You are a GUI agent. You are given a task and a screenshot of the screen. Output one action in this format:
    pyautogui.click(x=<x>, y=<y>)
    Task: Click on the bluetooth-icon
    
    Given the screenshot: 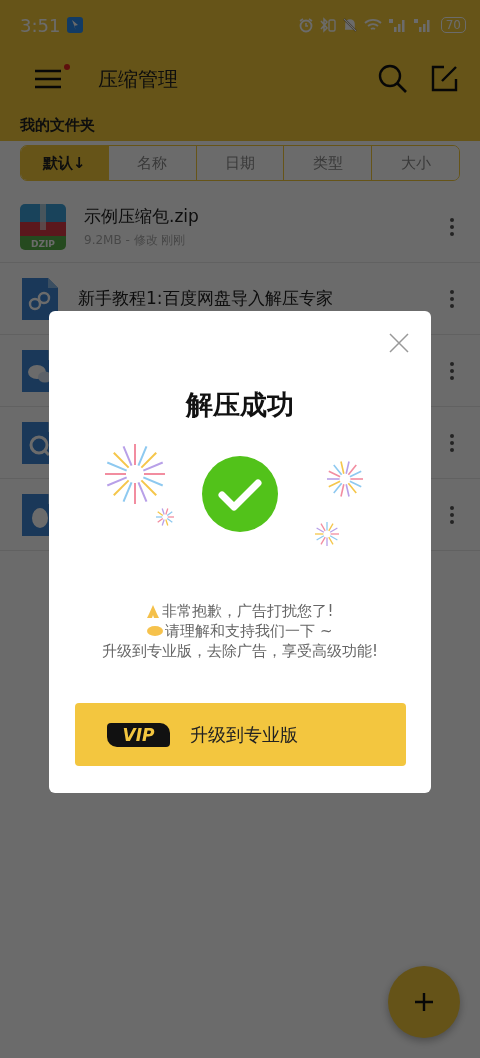 What is the action you would take?
    pyautogui.click(x=327, y=25)
    